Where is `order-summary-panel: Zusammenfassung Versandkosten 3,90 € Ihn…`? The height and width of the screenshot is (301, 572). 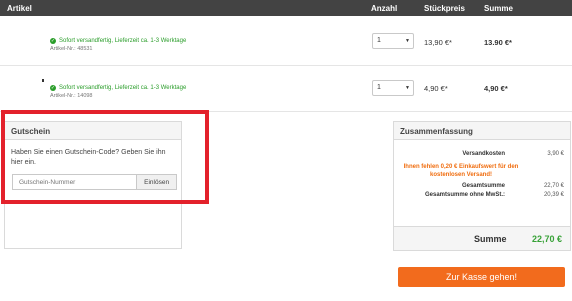 order-summary-panel: Zusammenfassung Versandkosten 3,90 € Ihn… is located at coordinates (482, 186).